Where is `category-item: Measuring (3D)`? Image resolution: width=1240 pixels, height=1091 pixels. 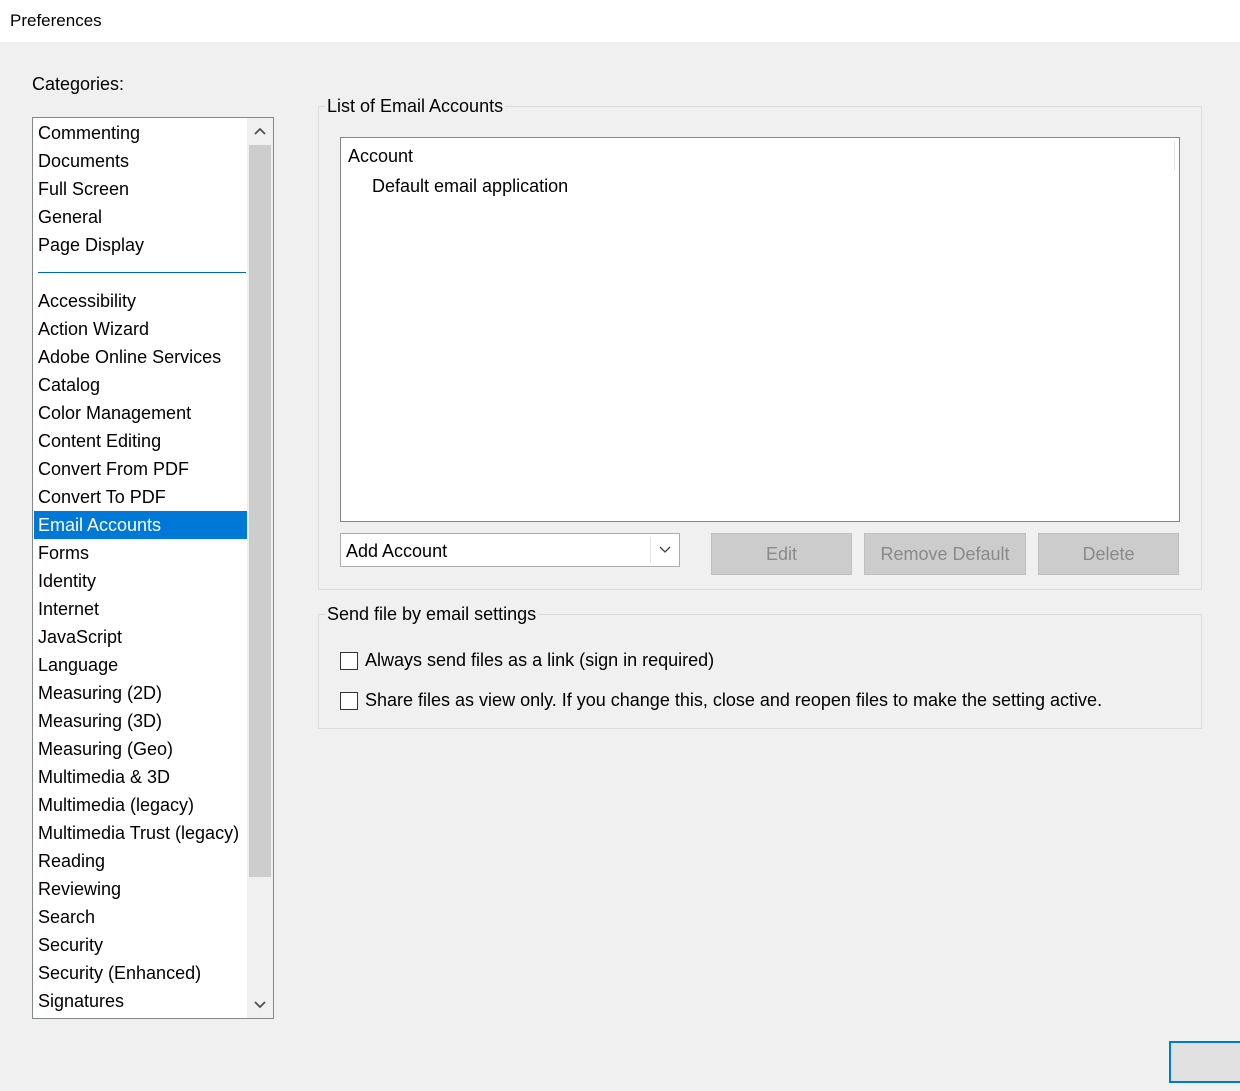
category-item: Measuring (3D) is located at coordinates (141, 721).